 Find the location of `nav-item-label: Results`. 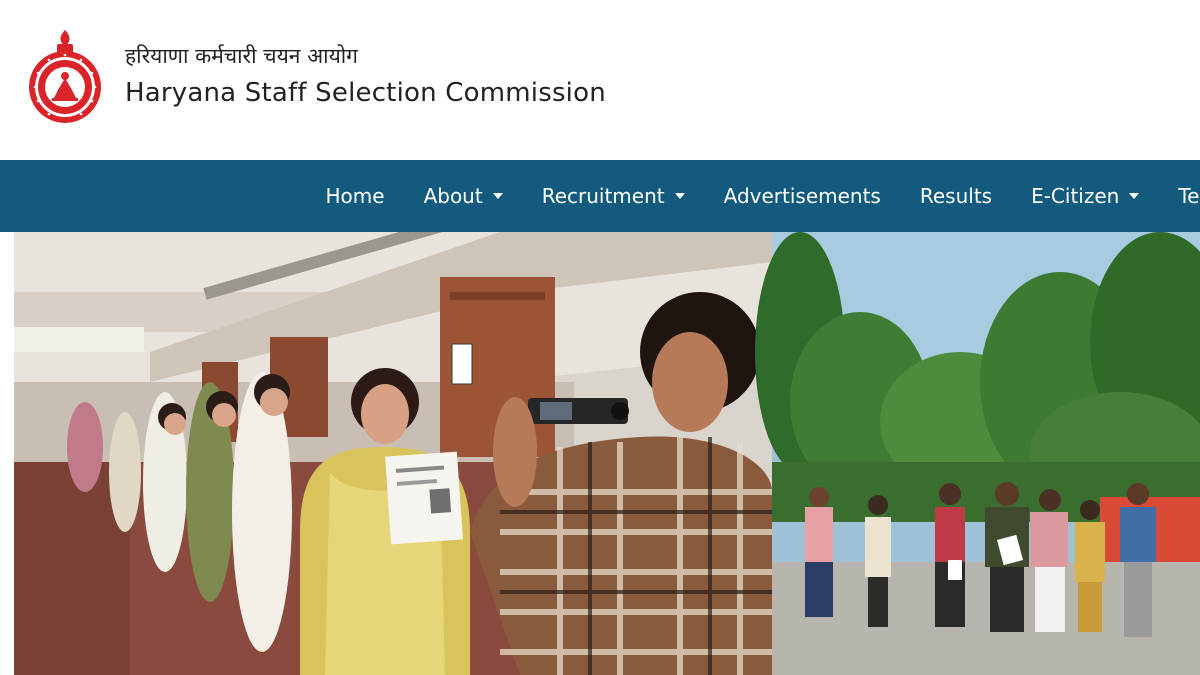

nav-item-label: Results is located at coordinates (956, 196).